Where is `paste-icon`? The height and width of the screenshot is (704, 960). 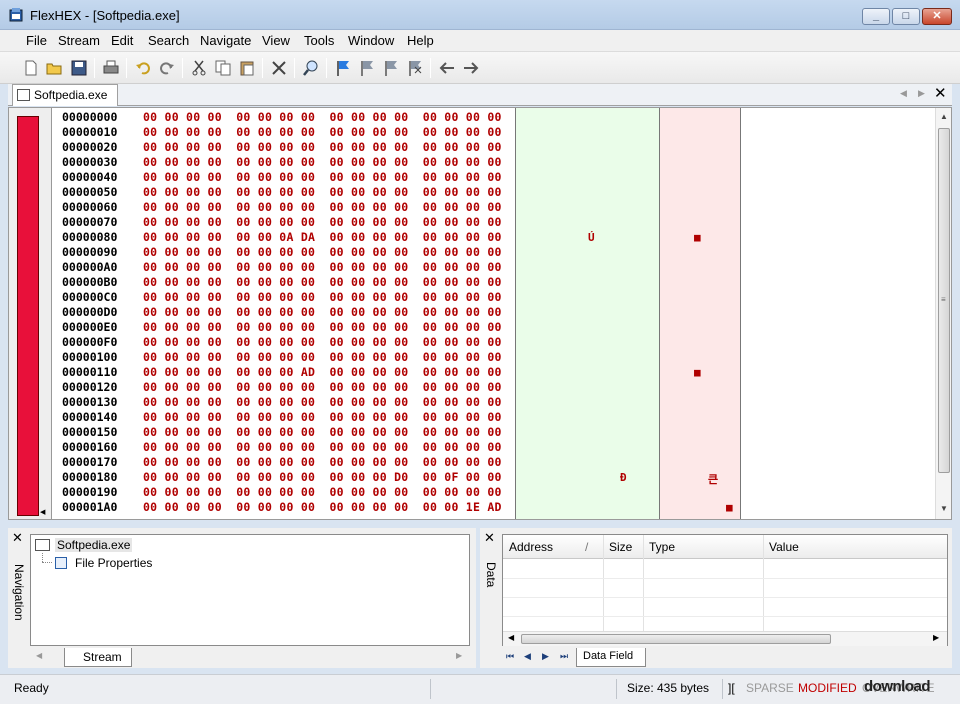
paste-icon is located at coordinates (247, 68).